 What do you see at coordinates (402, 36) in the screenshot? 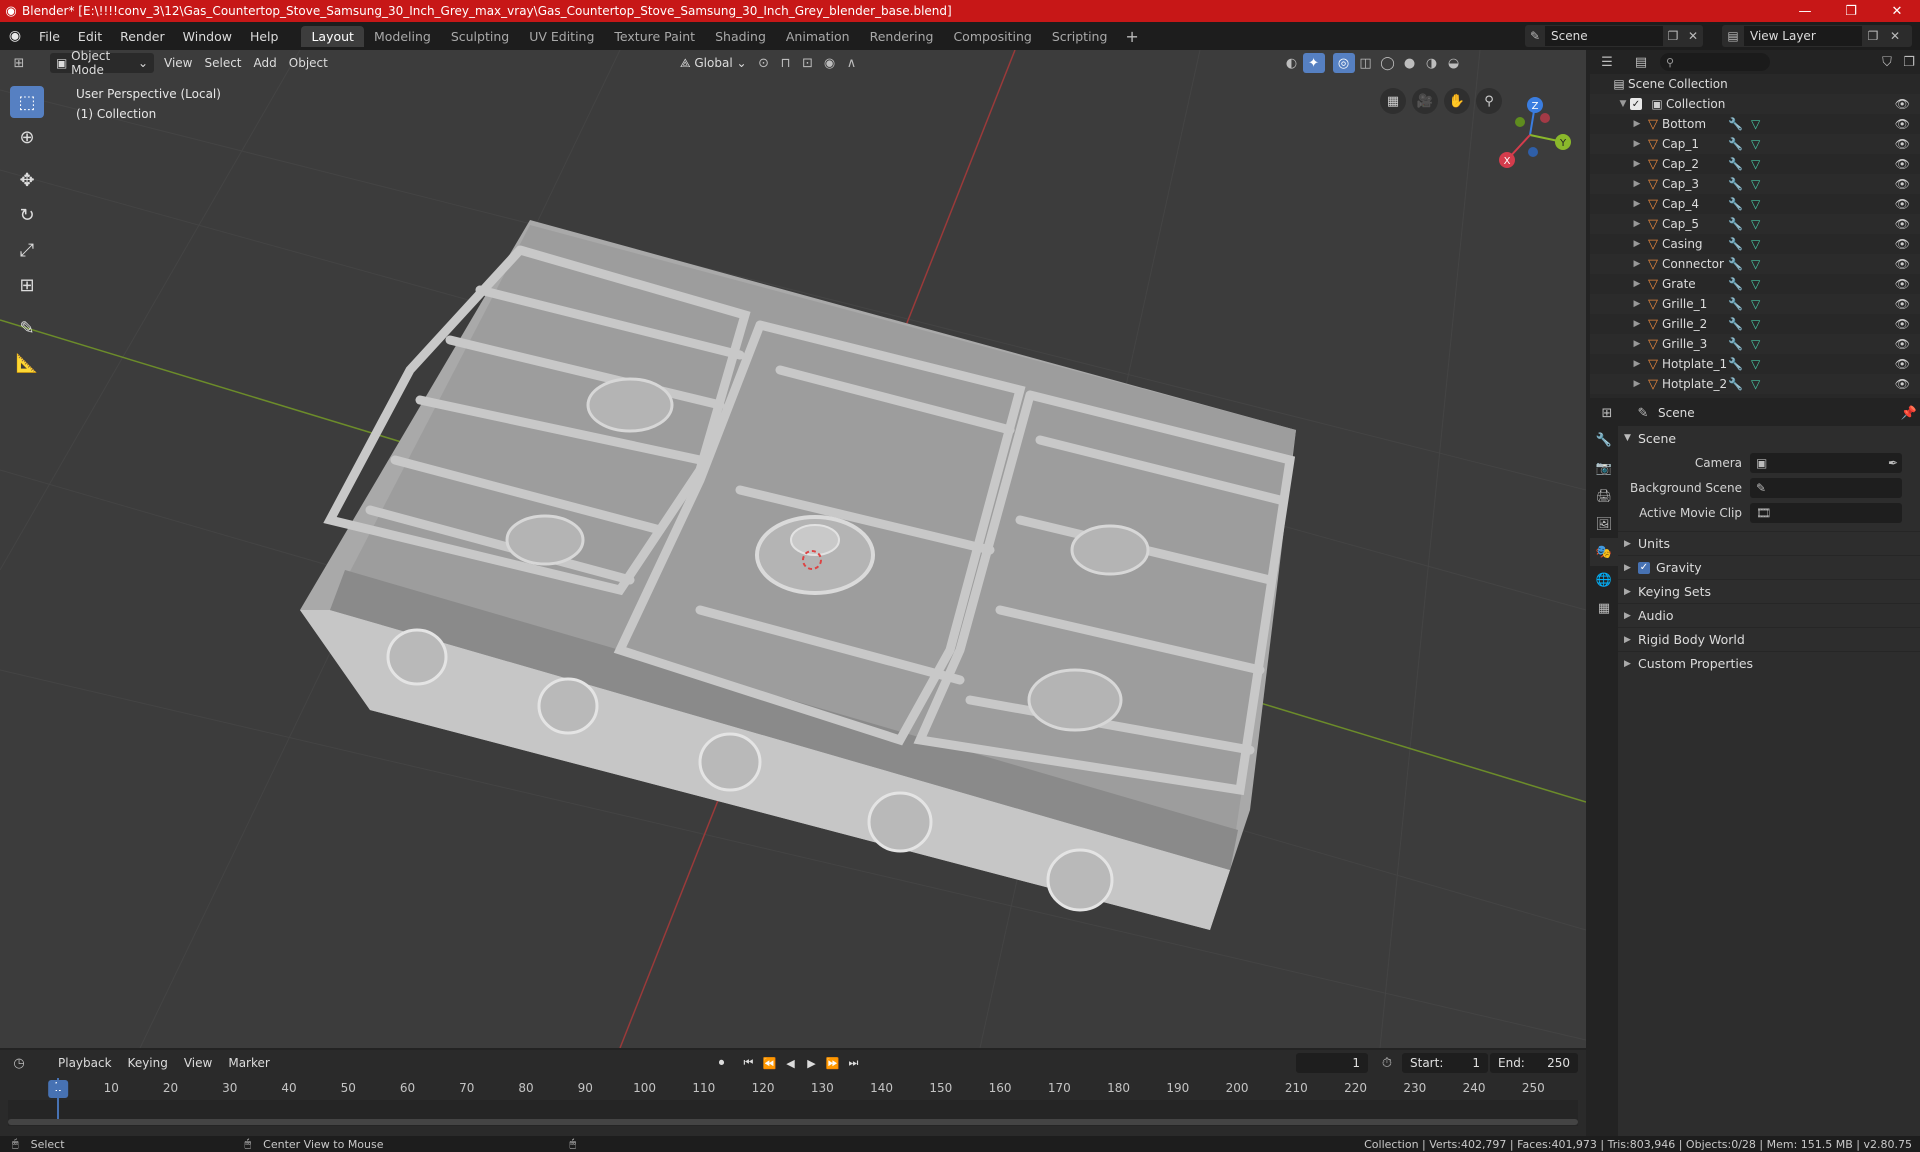
I see `tab-modeling: Modeling` at bounding box center [402, 36].